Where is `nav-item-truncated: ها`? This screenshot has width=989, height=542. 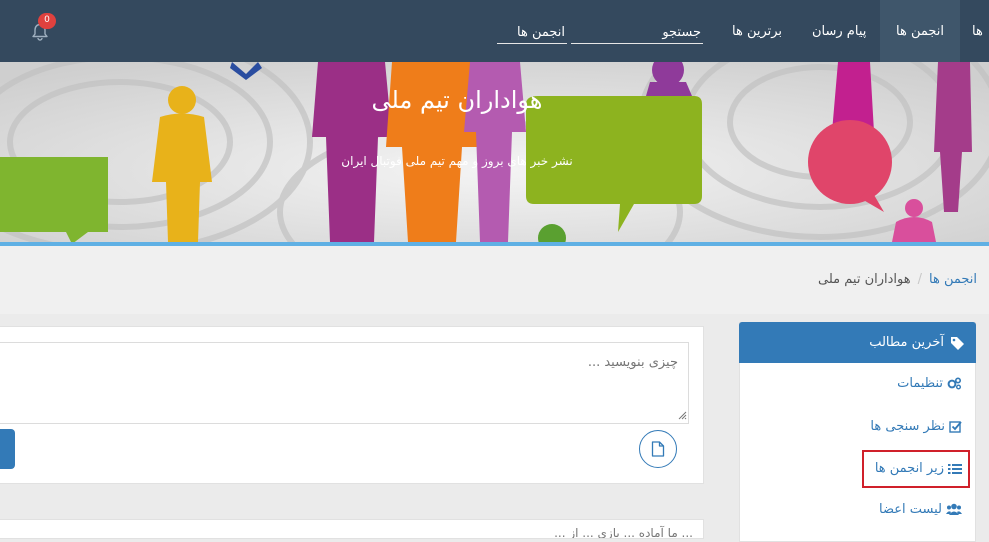
nav-item-truncated: ها is located at coordinates (977, 31).